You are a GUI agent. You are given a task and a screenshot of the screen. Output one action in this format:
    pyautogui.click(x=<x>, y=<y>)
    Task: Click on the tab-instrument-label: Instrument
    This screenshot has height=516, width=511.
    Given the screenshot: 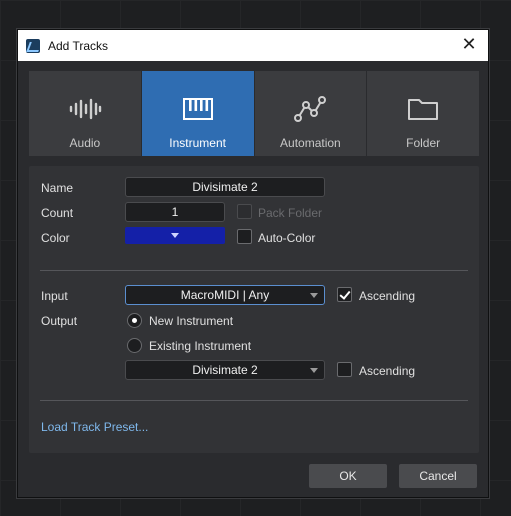 What is the action you would take?
    pyautogui.click(x=197, y=143)
    